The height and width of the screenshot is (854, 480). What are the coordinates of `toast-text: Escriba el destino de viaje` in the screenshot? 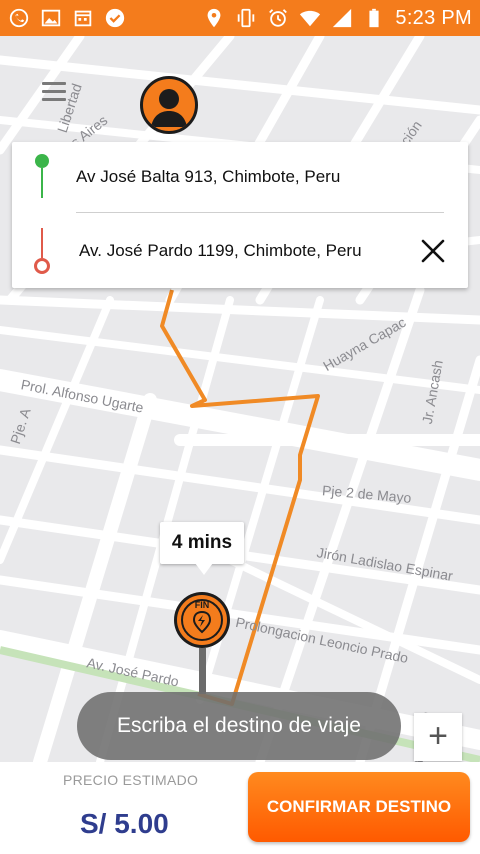 It's located at (239, 725).